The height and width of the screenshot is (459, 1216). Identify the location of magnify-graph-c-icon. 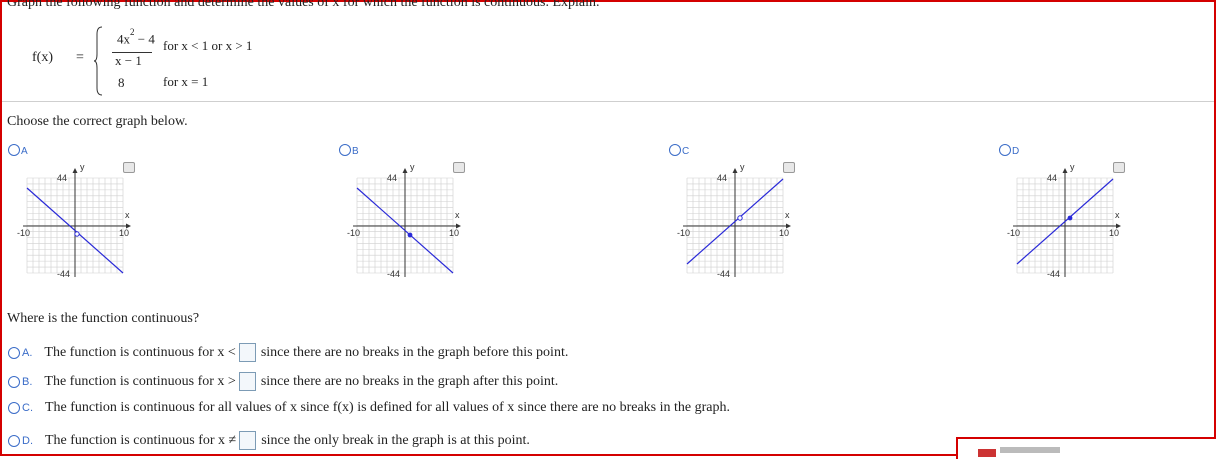
(789, 167).